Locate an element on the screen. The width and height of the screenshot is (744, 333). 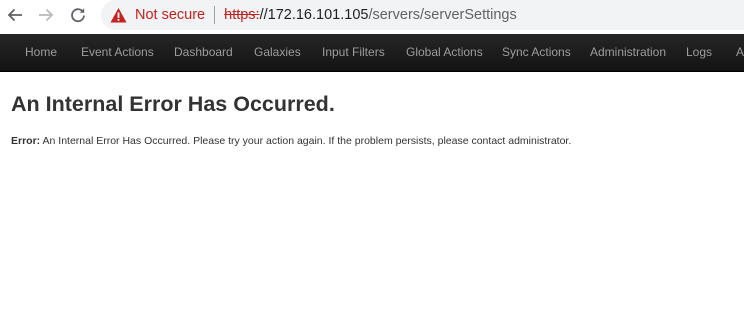
back-button is located at coordinates (15, 15).